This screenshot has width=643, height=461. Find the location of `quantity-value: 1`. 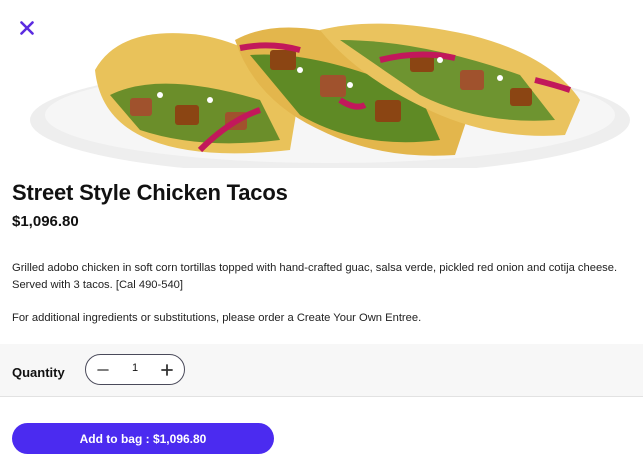

quantity-value: 1 is located at coordinates (135, 368).